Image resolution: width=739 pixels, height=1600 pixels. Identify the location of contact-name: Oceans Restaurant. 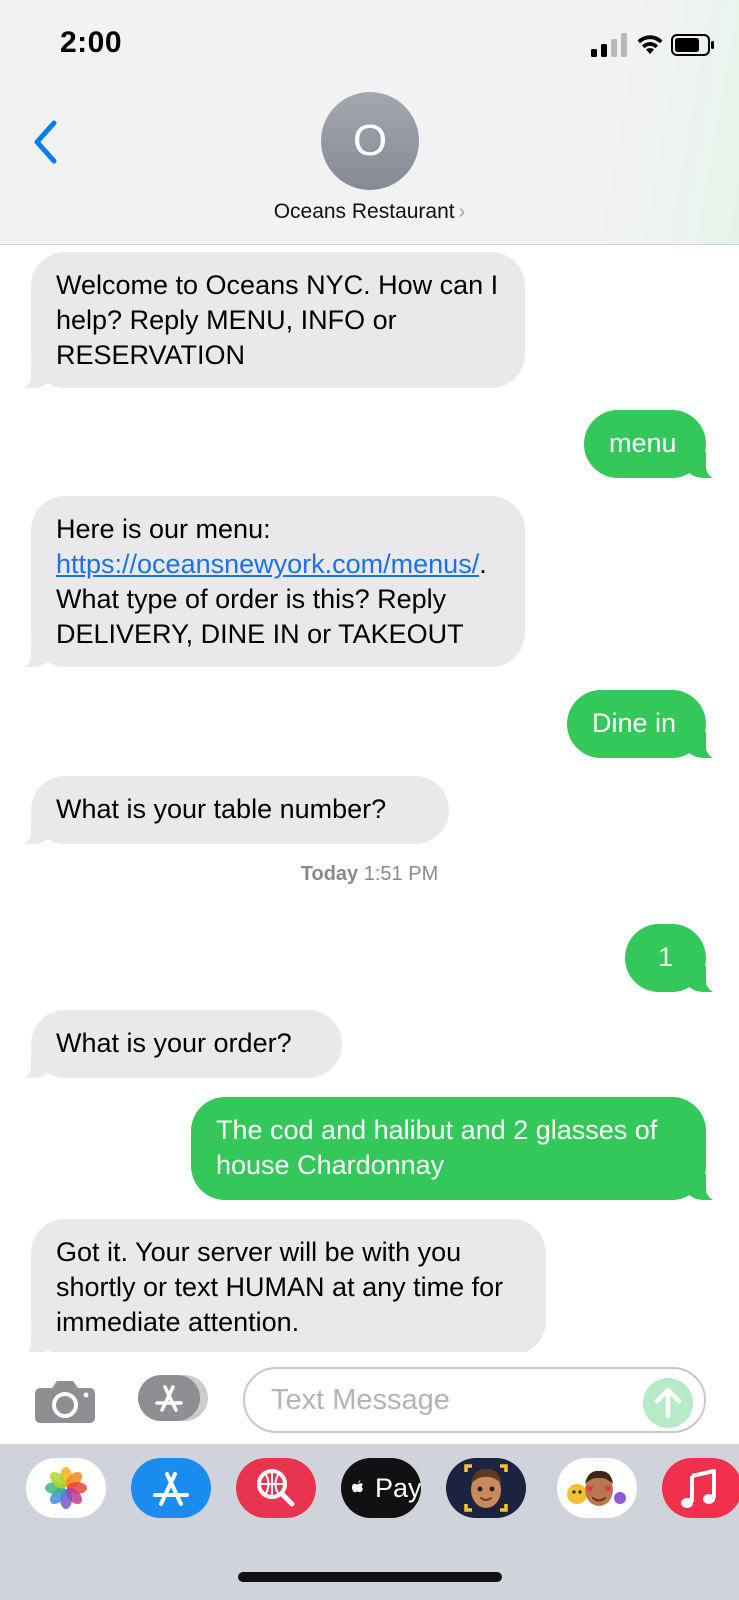
(364, 211).